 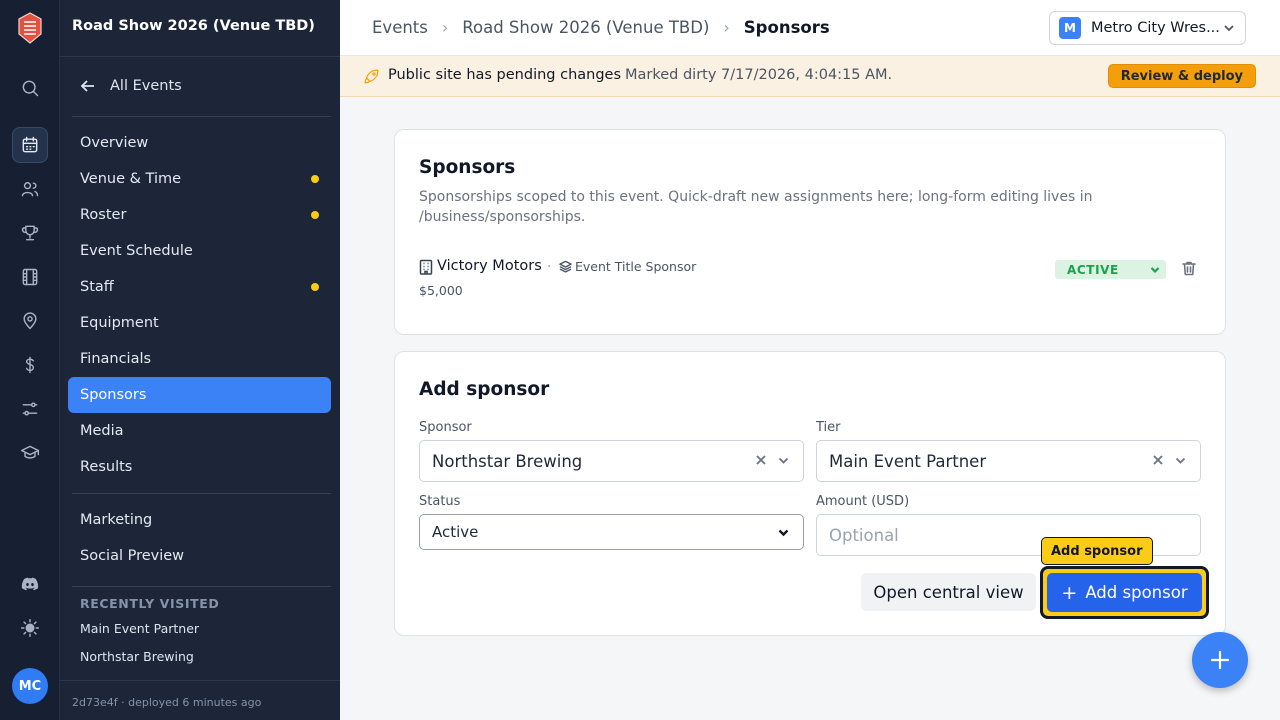 I want to click on banner-dirty-time: Marked dirty 7/17/2026, 4:04:15 AM., so click(x=759, y=75).